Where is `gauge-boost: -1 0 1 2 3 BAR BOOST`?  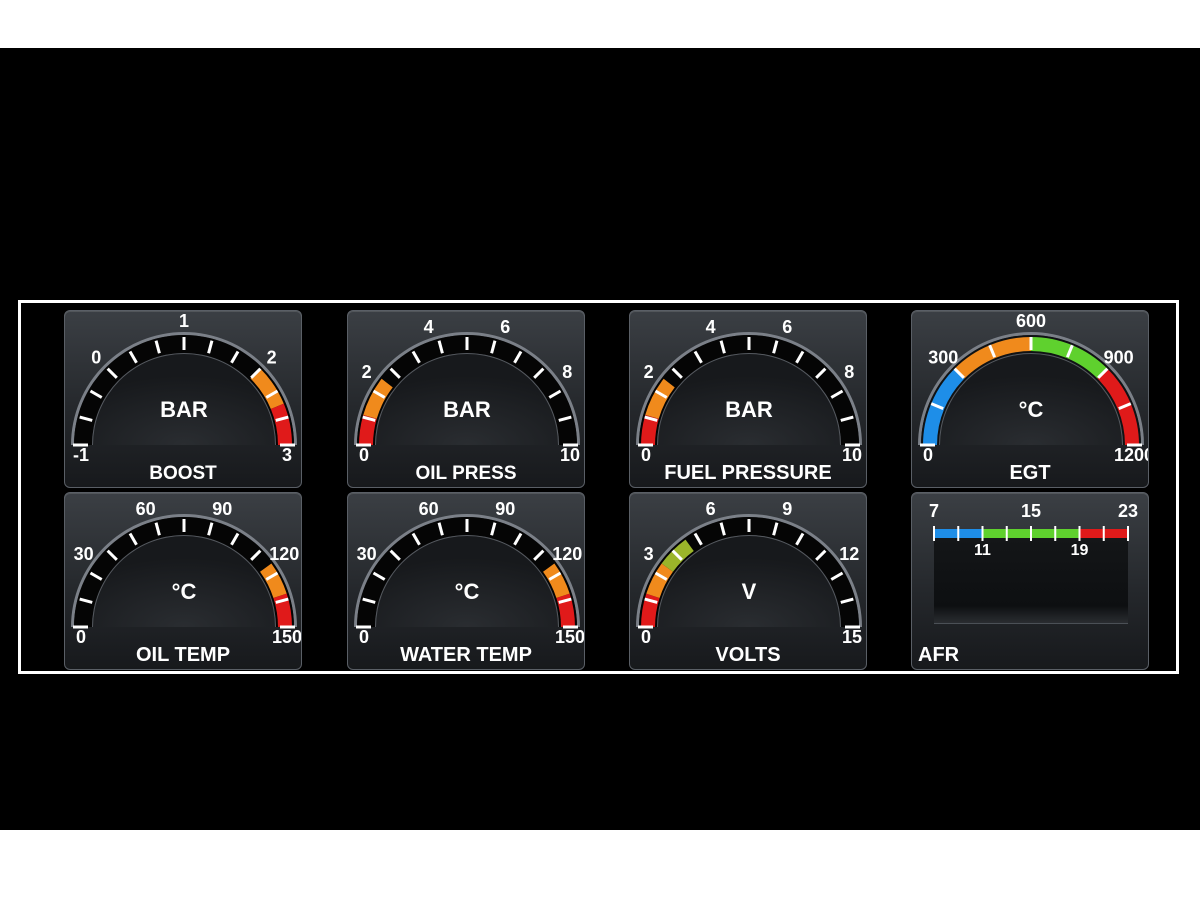 gauge-boost: -1 0 1 2 3 BAR BOOST is located at coordinates (183, 399).